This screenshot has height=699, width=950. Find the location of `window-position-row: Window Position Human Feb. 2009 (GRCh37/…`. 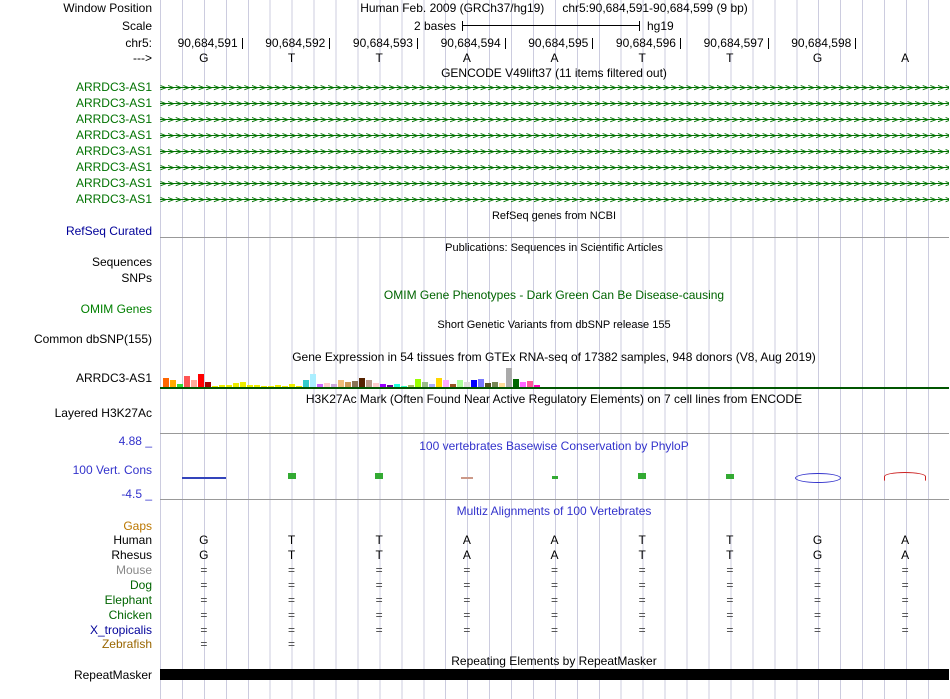

window-position-row: Window Position Human Feb. 2009 (GRCh37/… is located at coordinates (475, 8).